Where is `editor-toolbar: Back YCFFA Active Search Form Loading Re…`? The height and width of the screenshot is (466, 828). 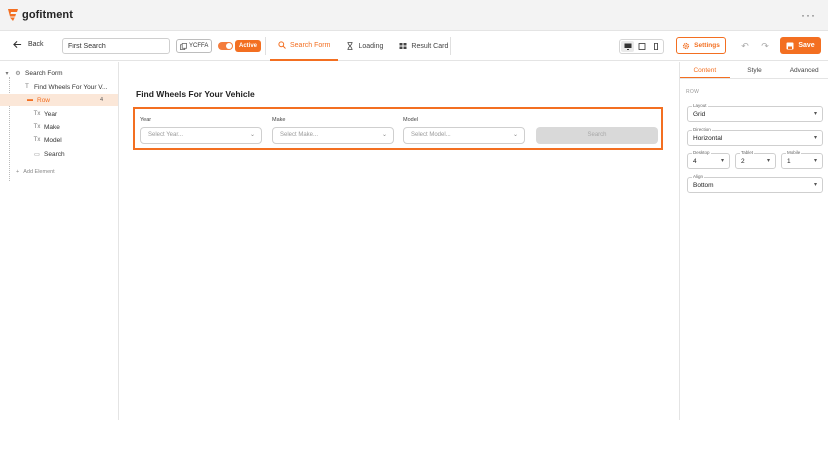 editor-toolbar: Back YCFFA Active Search Form Loading Re… is located at coordinates (414, 46).